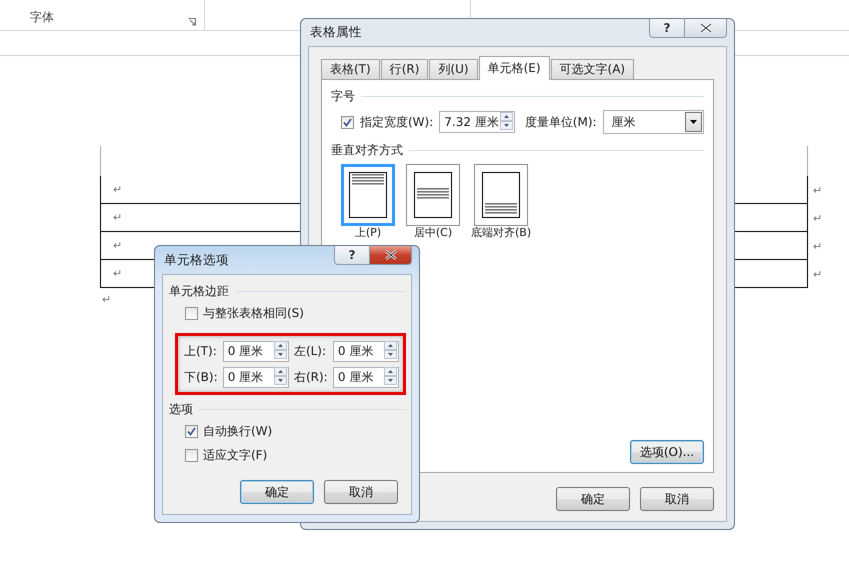  I want to click on group-title: 字号, so click(343, 96).